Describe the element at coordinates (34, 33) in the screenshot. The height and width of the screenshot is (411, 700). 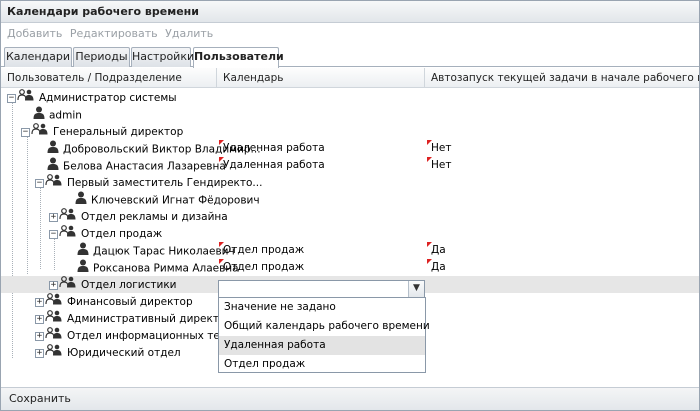
I see `add-button: Добавить` at that location.